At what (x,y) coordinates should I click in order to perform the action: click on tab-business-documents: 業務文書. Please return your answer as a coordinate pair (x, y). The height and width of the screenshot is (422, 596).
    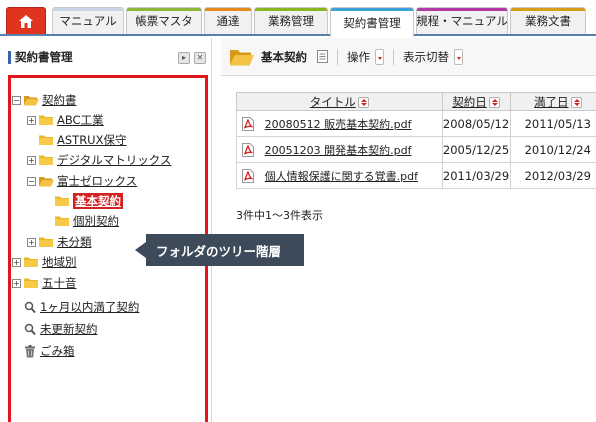
    Looking at the image, I should click on (548, 20).